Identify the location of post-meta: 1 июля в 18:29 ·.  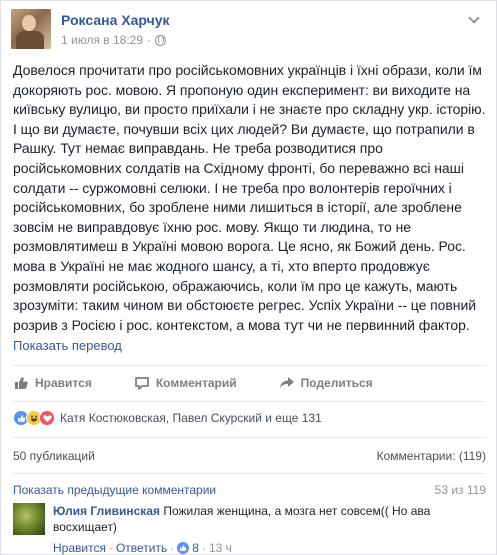
(114, 40).